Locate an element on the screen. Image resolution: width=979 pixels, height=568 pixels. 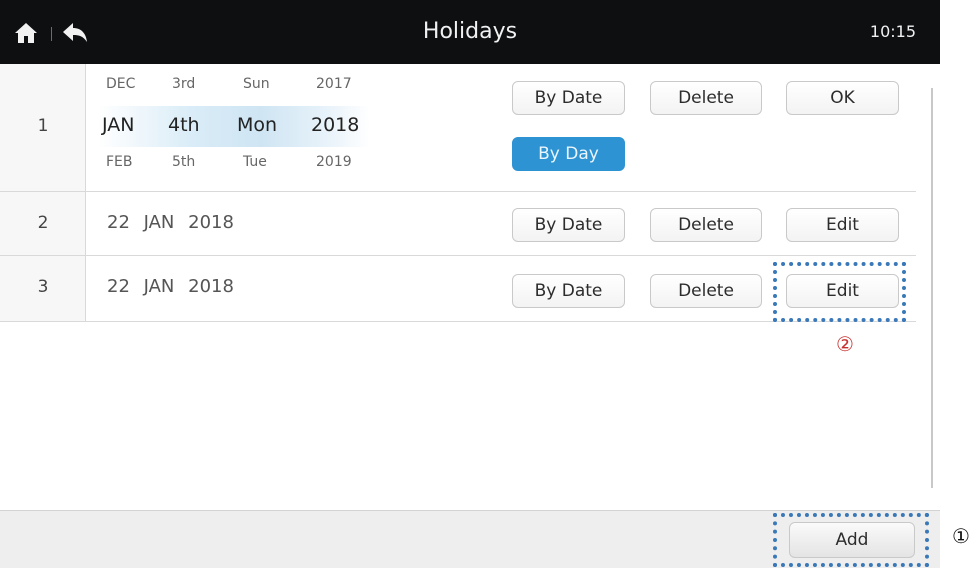
row-number-cell: 3 is located at coordinates (43, 288).